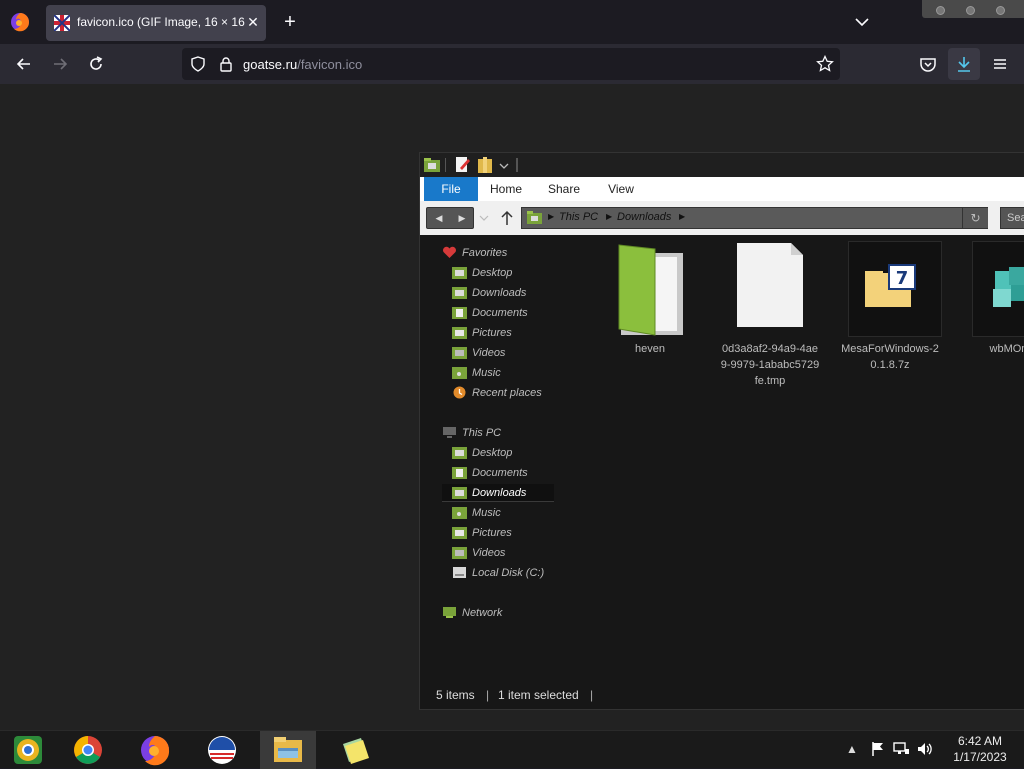  Describe the element at coordinates (507, 373) in the screenshot. I see `nav-item-music: Music` at that location.